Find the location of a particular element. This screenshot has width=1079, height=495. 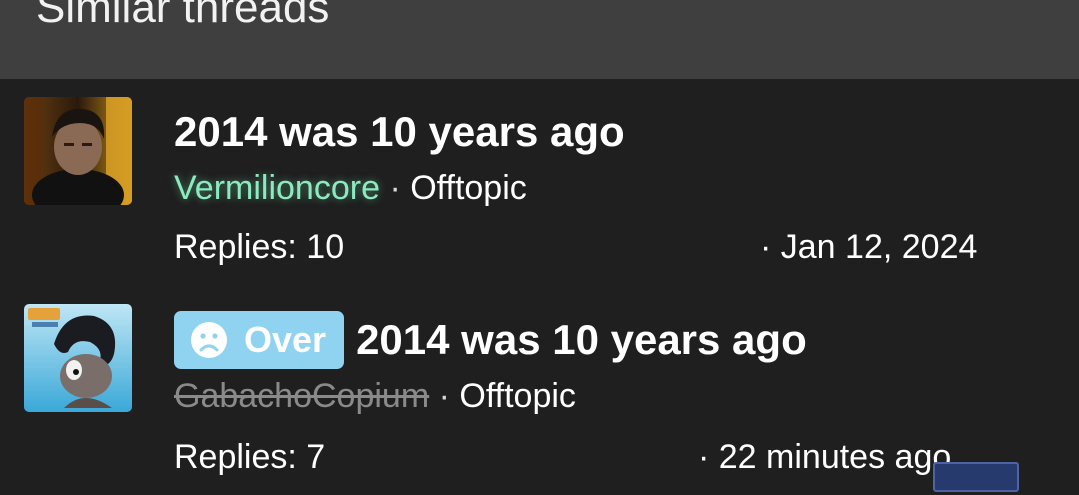

prefix-label: Over is located at coordinates (285, 339).